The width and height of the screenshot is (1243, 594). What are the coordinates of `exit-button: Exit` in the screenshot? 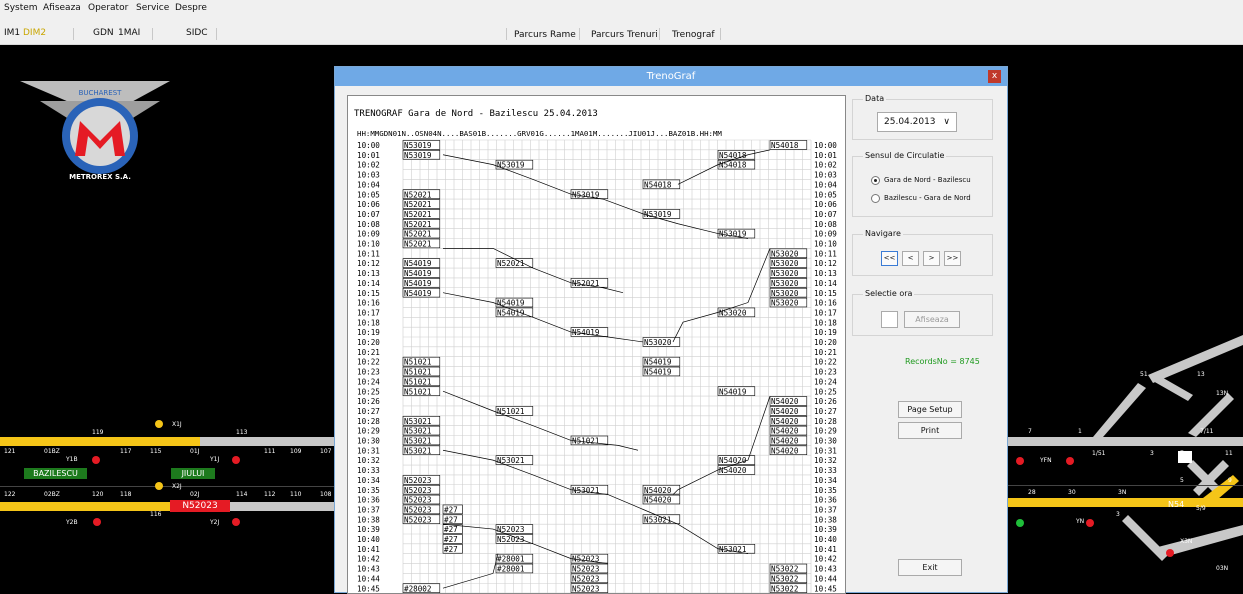 It's located at (930, 567).